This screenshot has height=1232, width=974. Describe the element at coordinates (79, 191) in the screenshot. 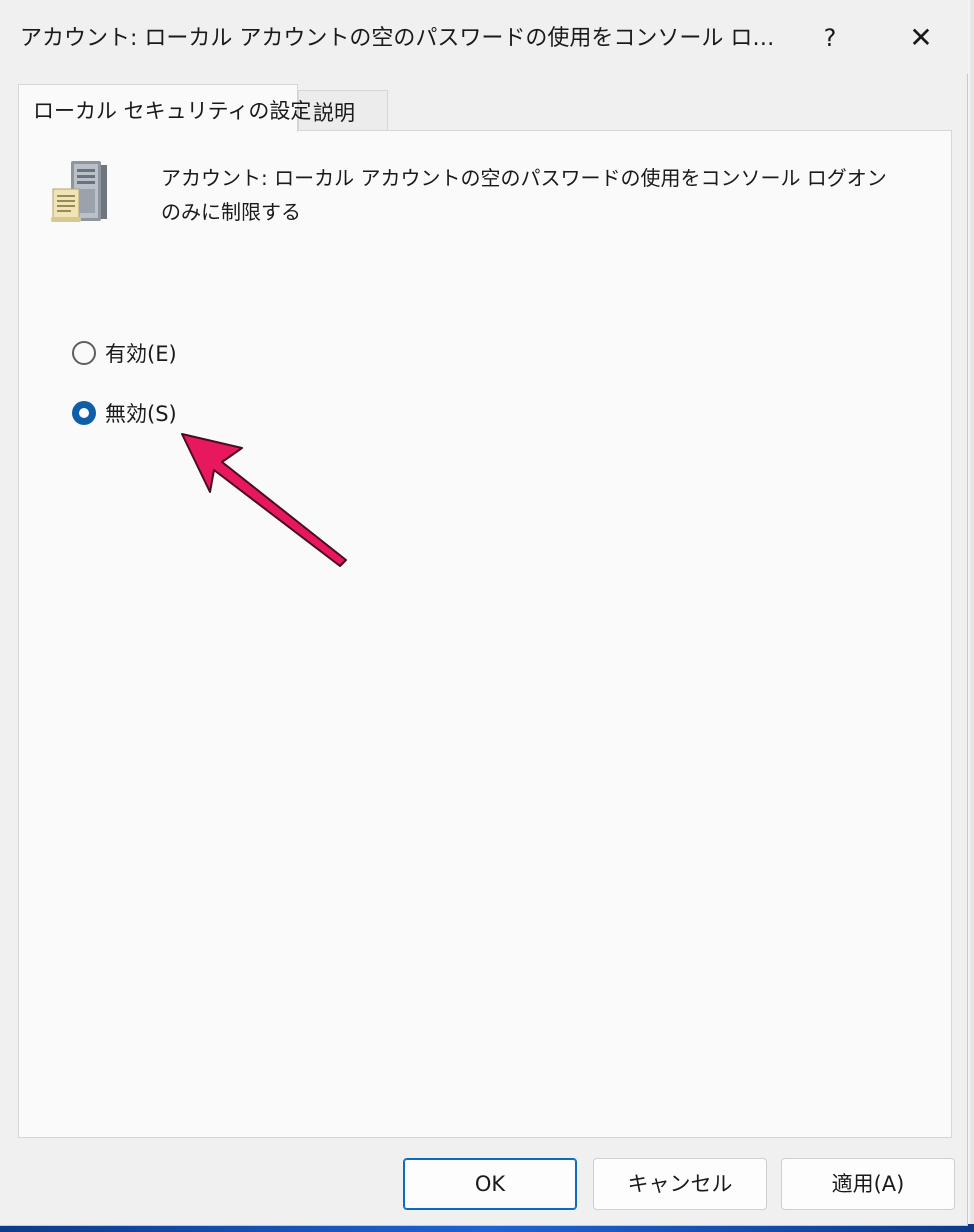

I see `server-policy-icon` at that location.